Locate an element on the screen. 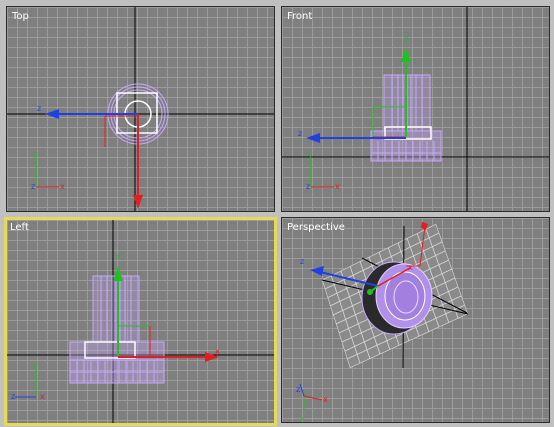 The height and width of the screenshot is (427, 554). viewport-label-left: Left is located at coordinates (19, 228).